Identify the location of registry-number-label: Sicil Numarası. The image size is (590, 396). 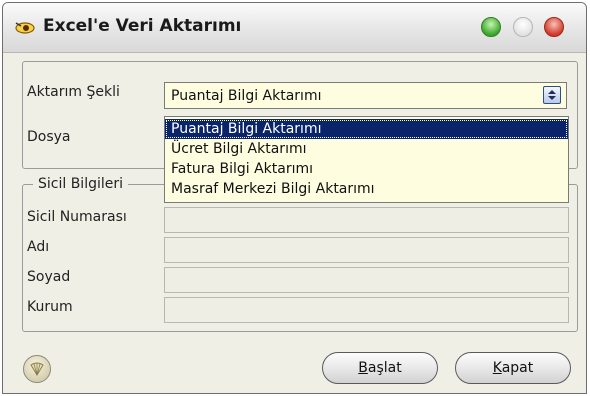
(77, 217).